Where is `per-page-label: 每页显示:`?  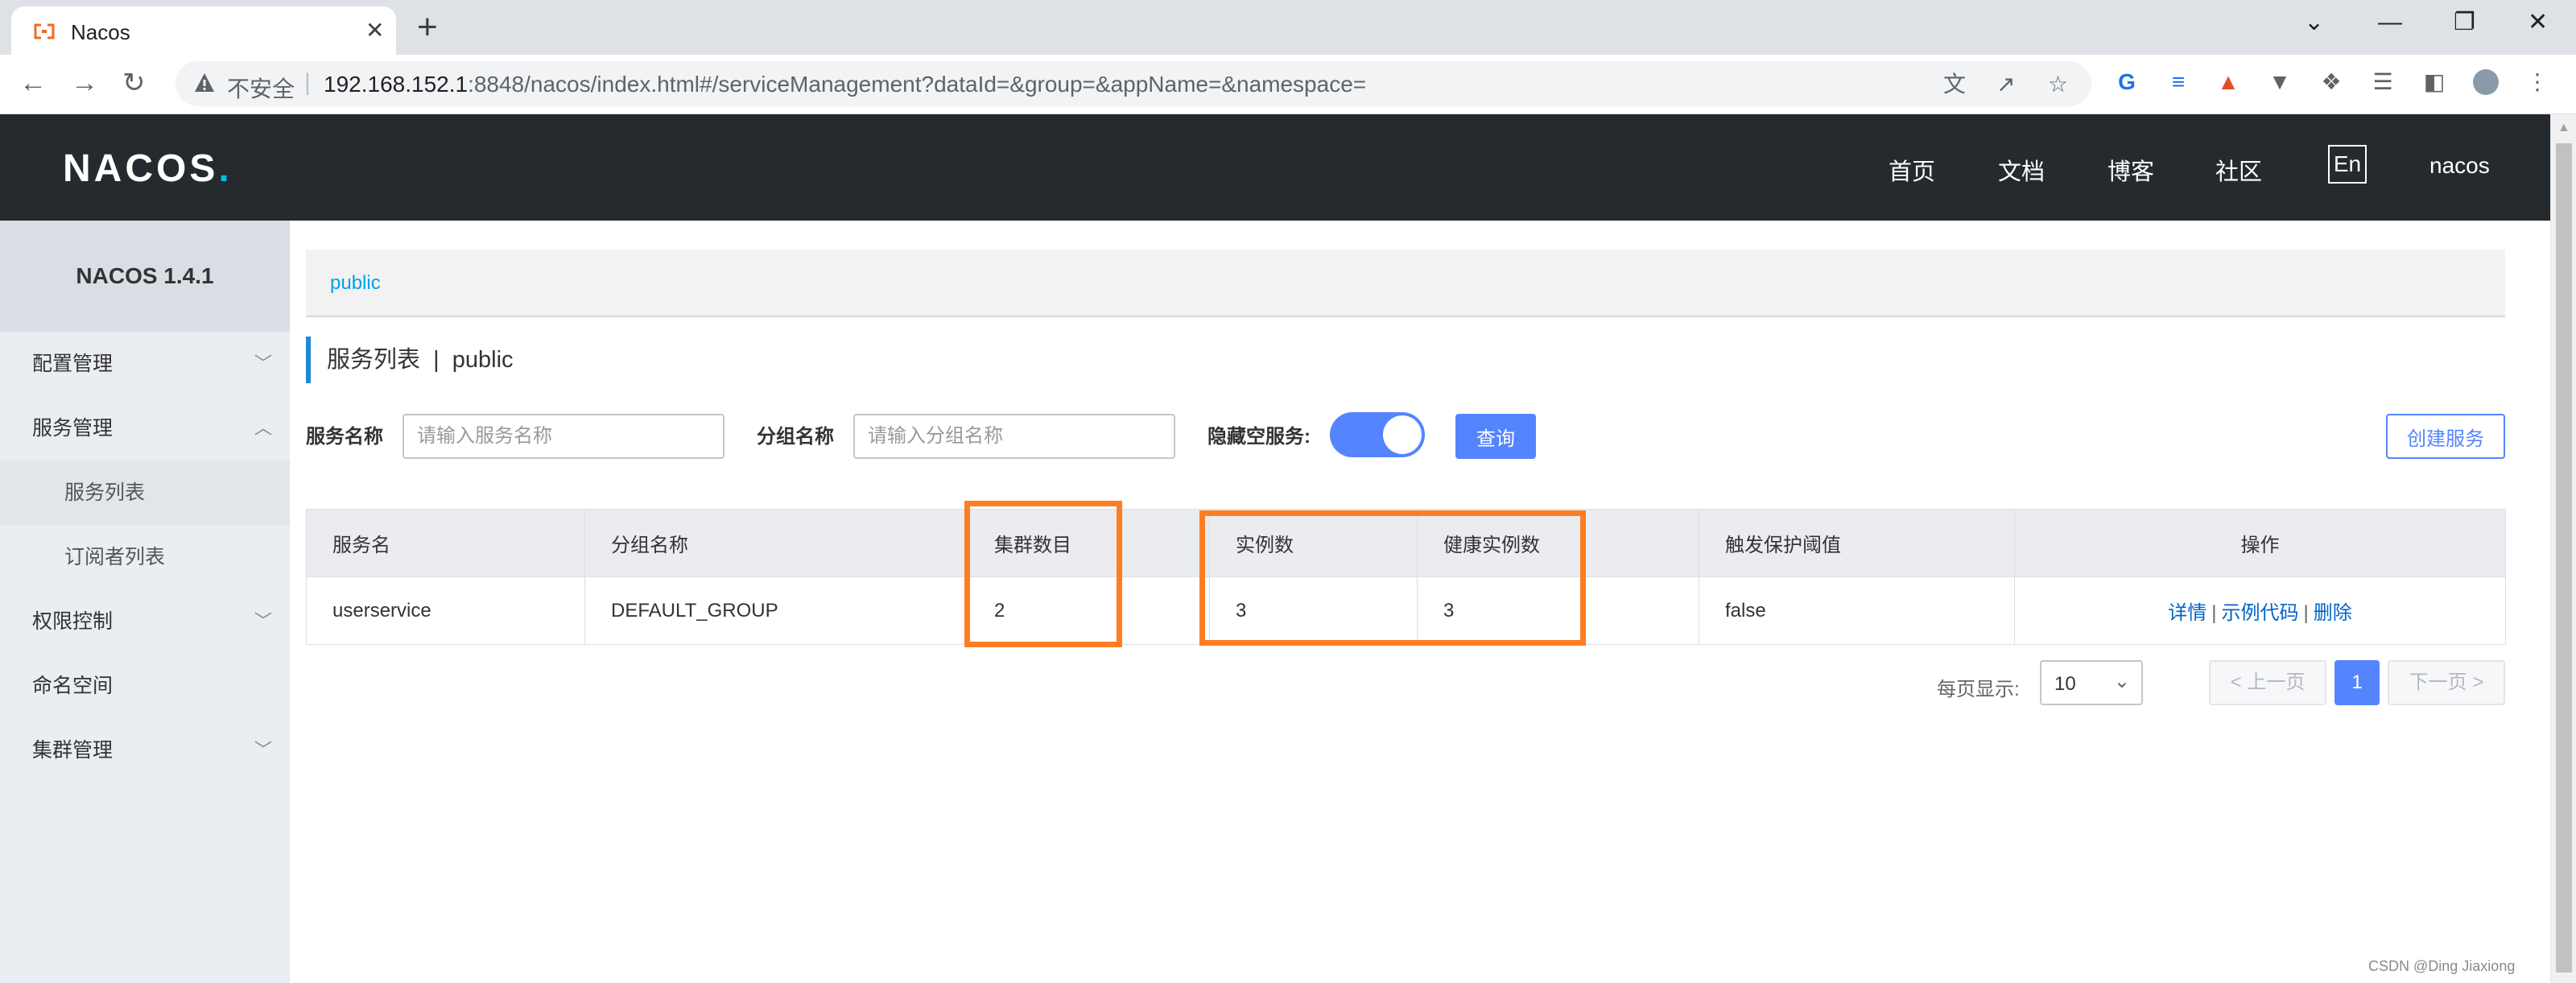 per-page-label: 每页显示: is located at coordinates (1978, 690).